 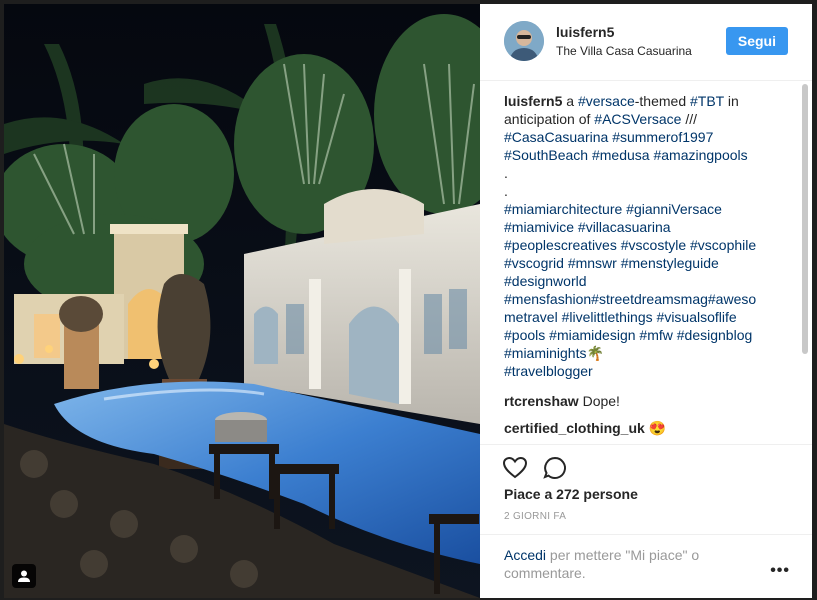 I want to click on post-location: The Villa Casa Casuarina, so click(x=624, y=51).